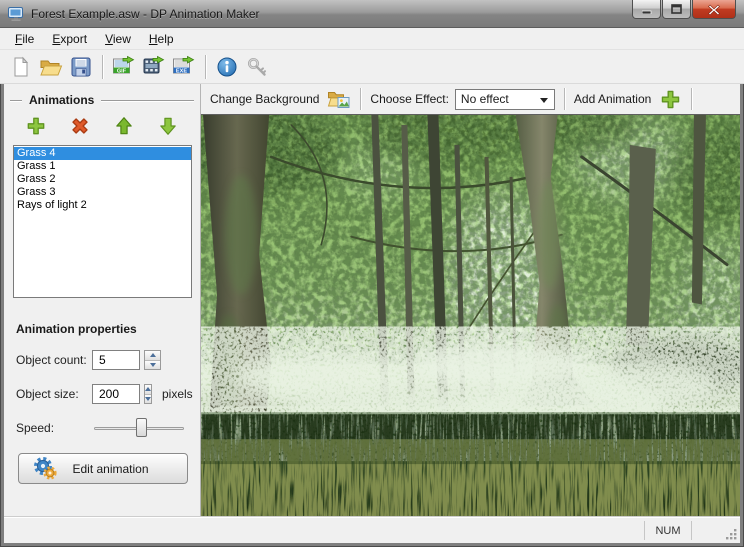  I want to click on change-background-icon, so click(339, 99).